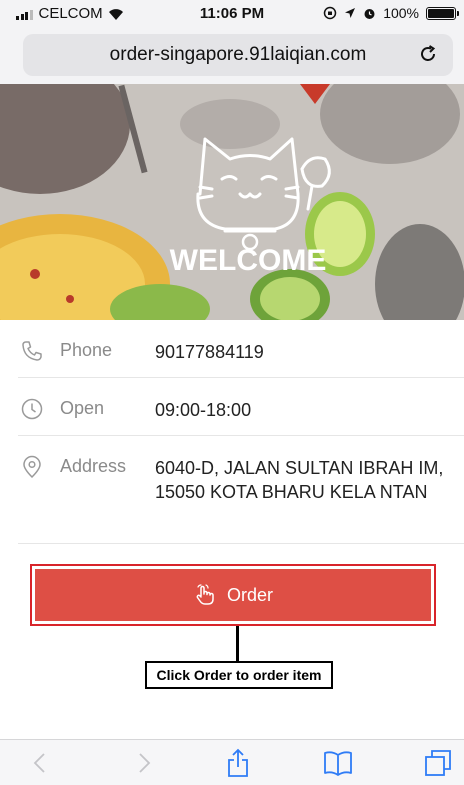 Image resolution: width=464 pixels, height=785 pixels. What do you see at coordinates (428, 54) in the screenshot?
I see `reload-icon` at bounding box center [428, 54].